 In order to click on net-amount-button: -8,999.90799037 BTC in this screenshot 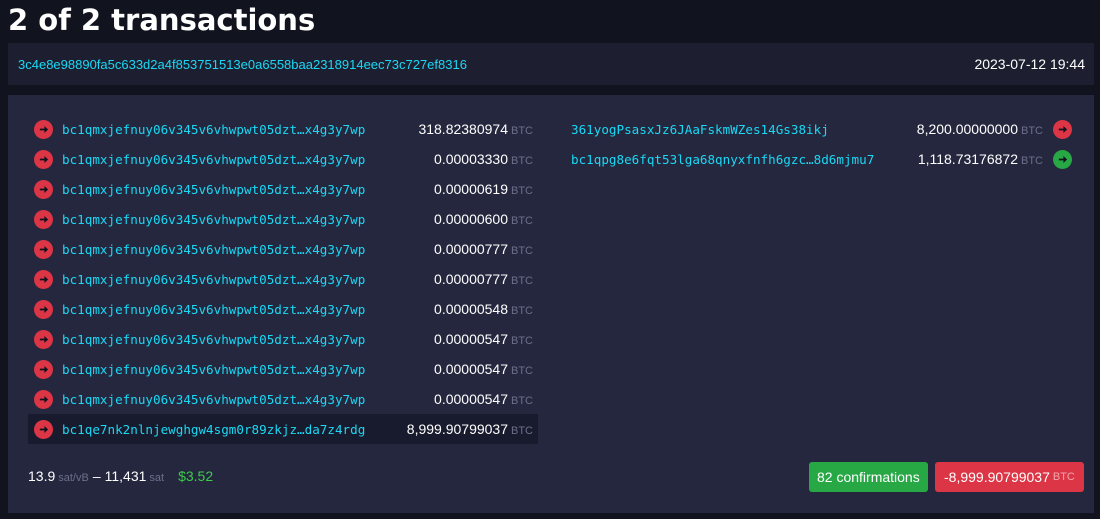, I will do `click(1009, 477)`.